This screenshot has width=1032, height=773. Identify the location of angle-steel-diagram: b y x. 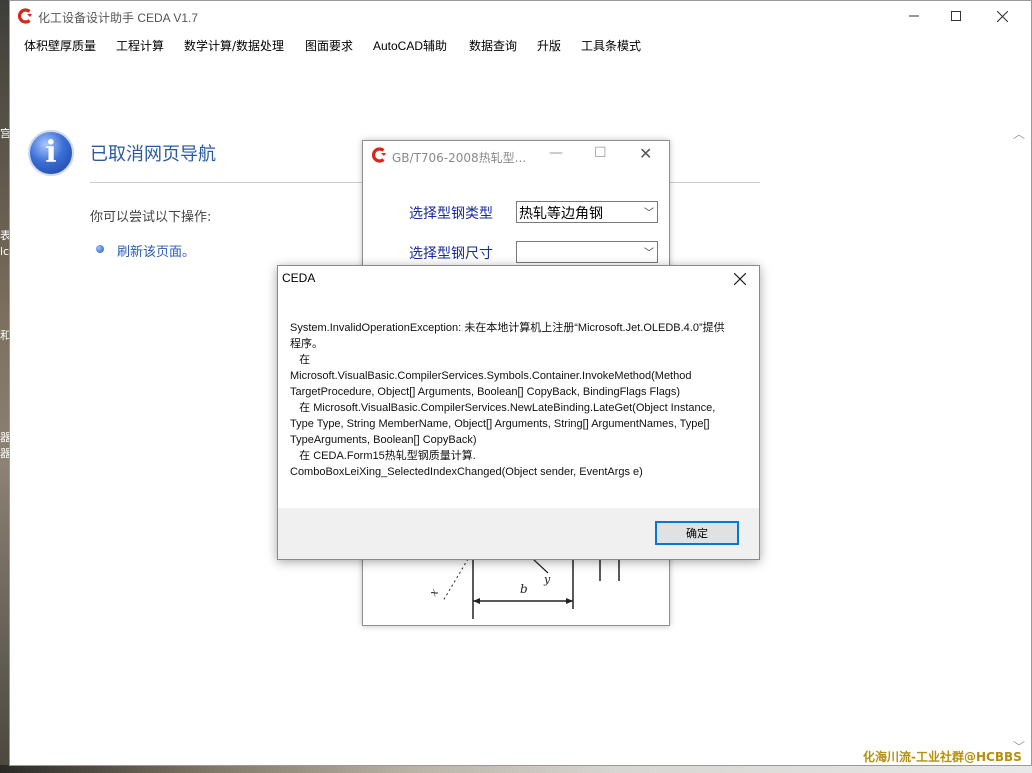
(523, 589).